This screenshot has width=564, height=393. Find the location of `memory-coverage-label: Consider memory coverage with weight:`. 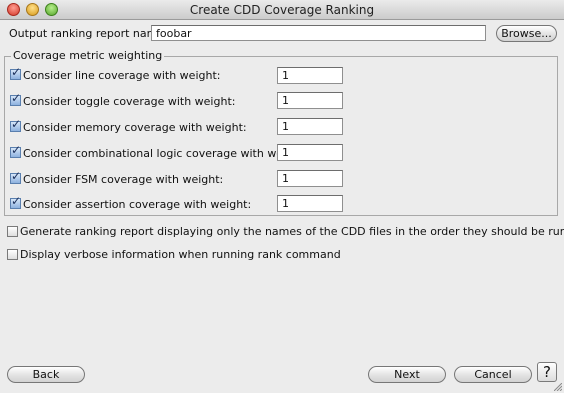

memory-coverage-label: Consider memory coverage with weight: is located at coordinates (135, 127).